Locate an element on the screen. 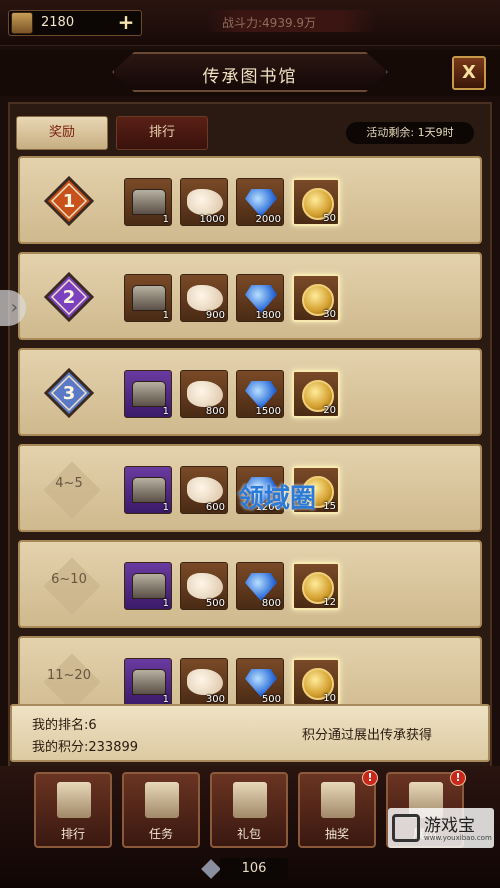  add-currency-button: + is located at coordinates (126, 23).